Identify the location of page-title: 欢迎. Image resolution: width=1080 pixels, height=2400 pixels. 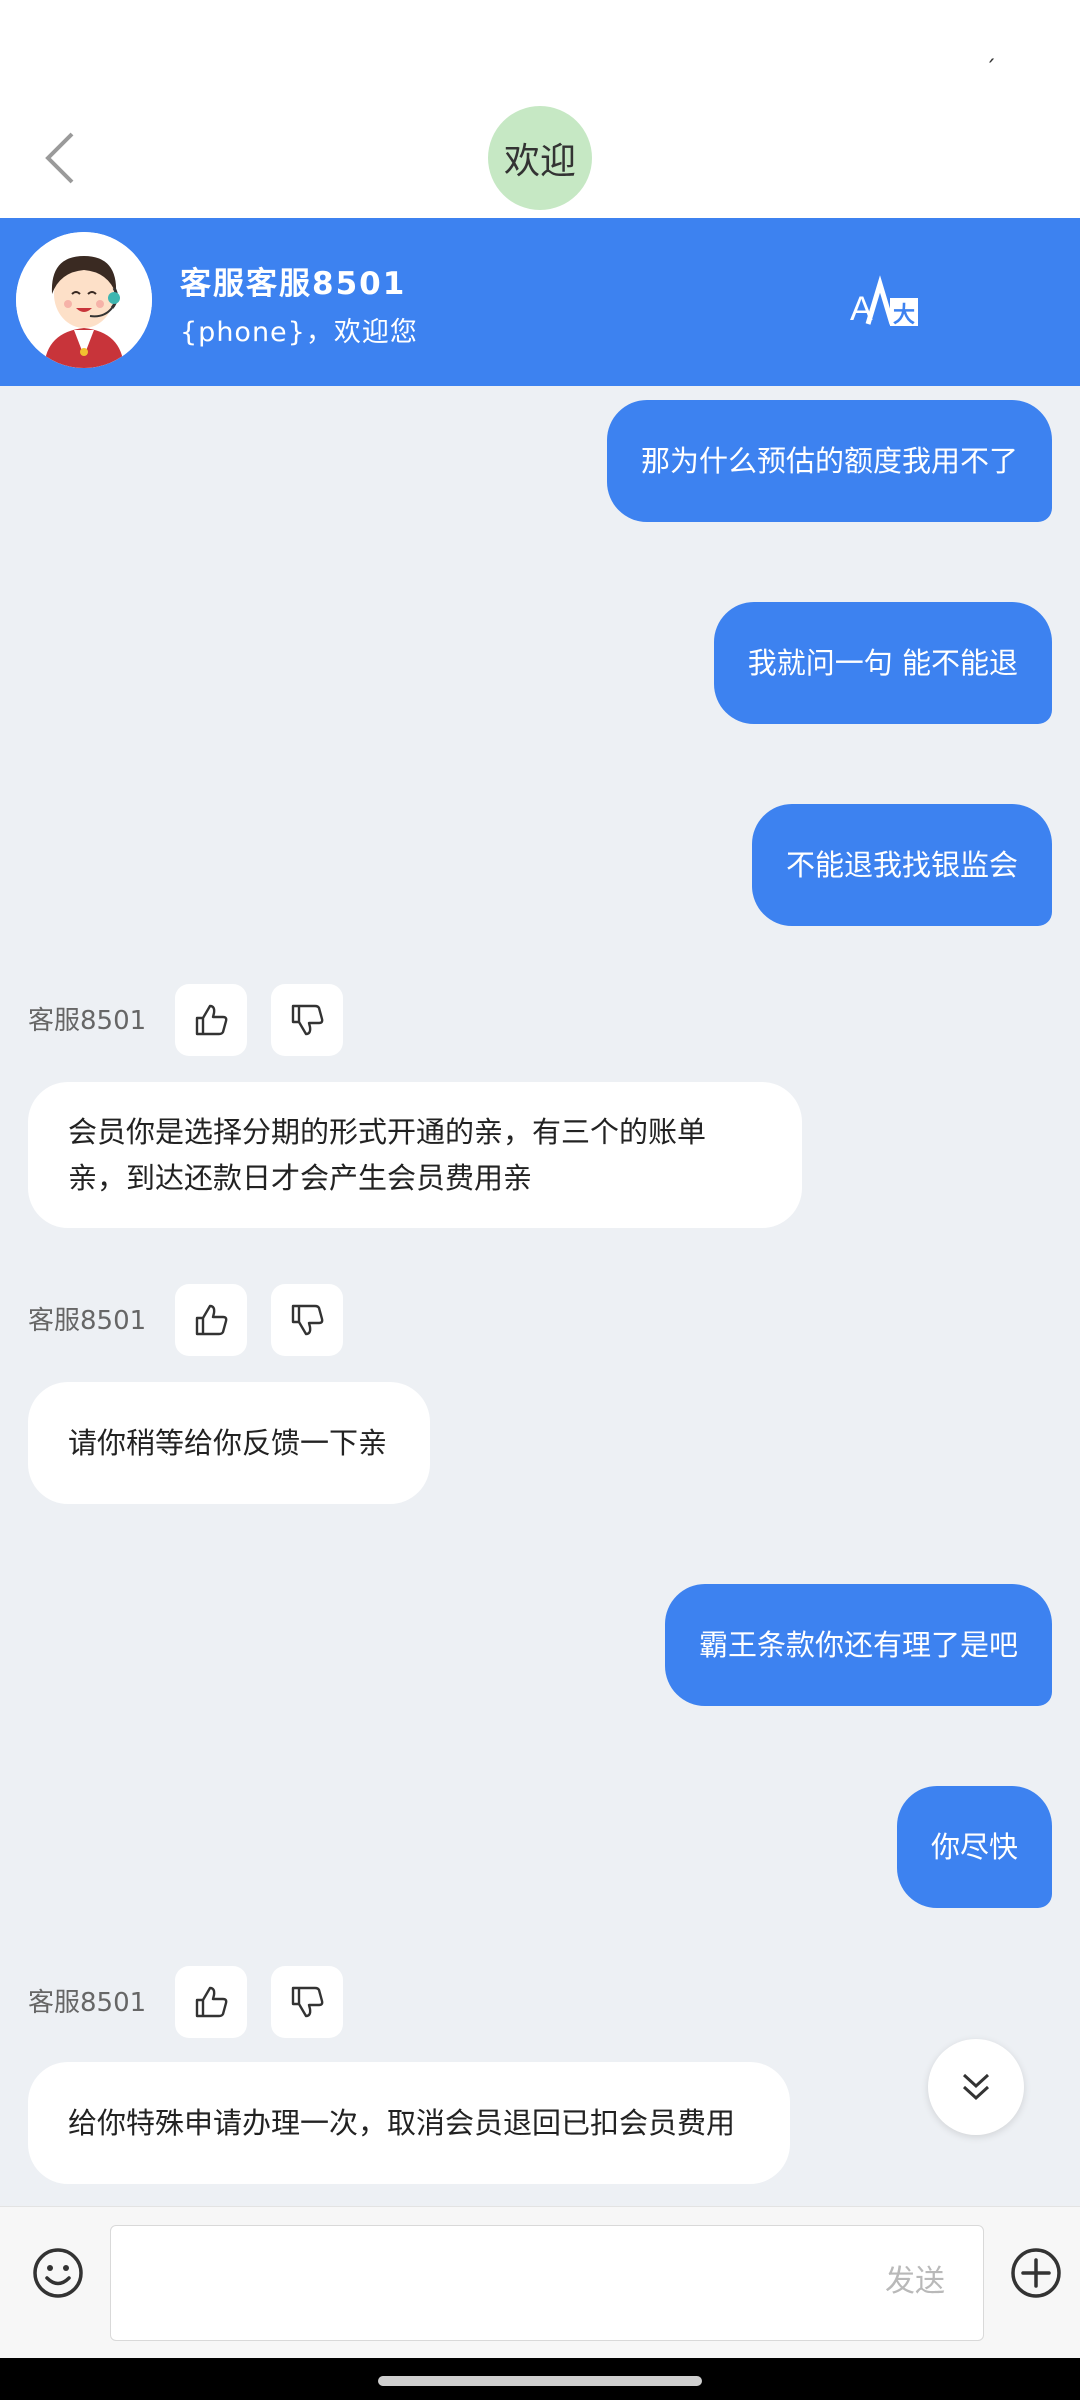
(539, 161).